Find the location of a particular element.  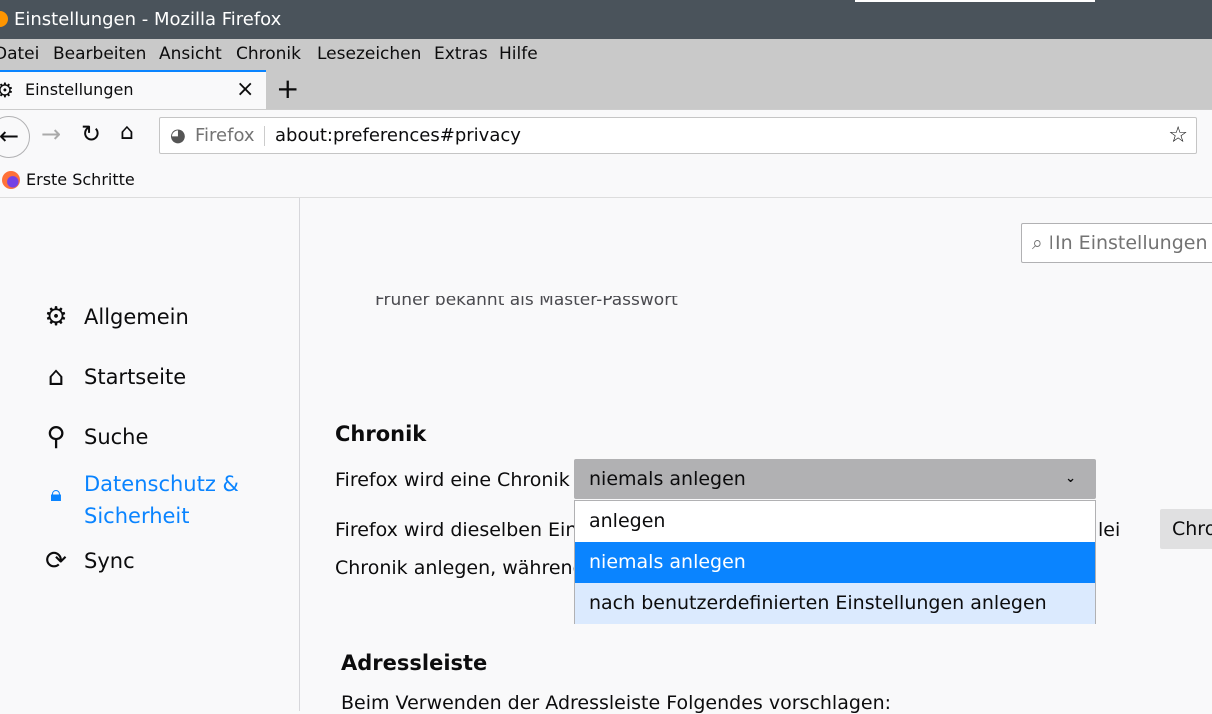

identity-icon: ◕ is located at coordinates (178, 135).